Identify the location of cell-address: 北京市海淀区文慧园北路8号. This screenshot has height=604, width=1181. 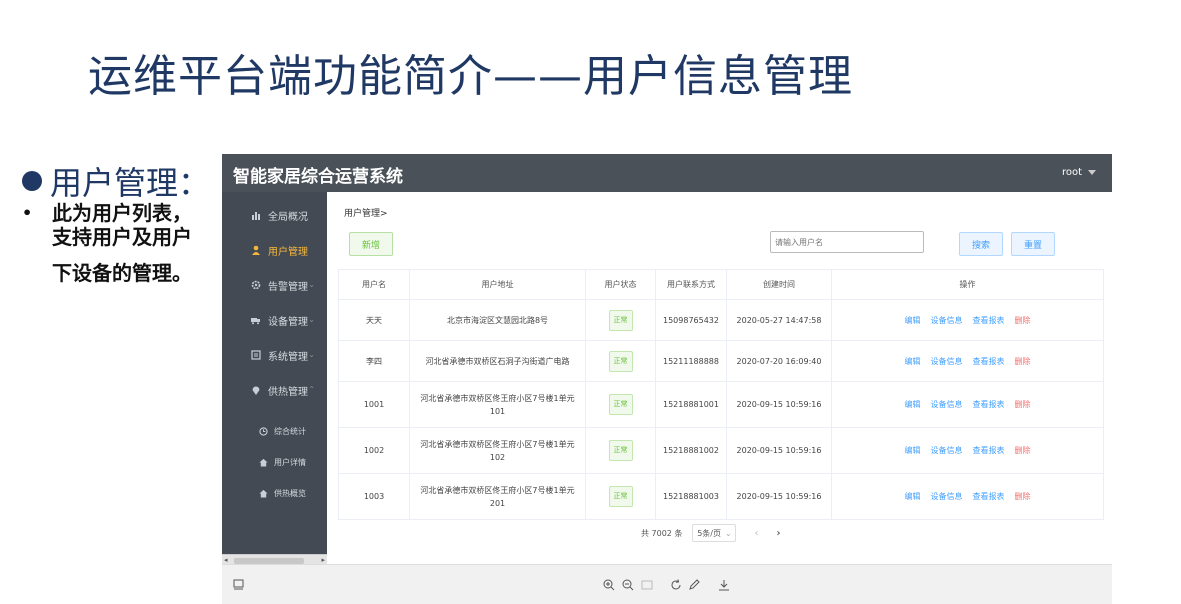
(498, 320).